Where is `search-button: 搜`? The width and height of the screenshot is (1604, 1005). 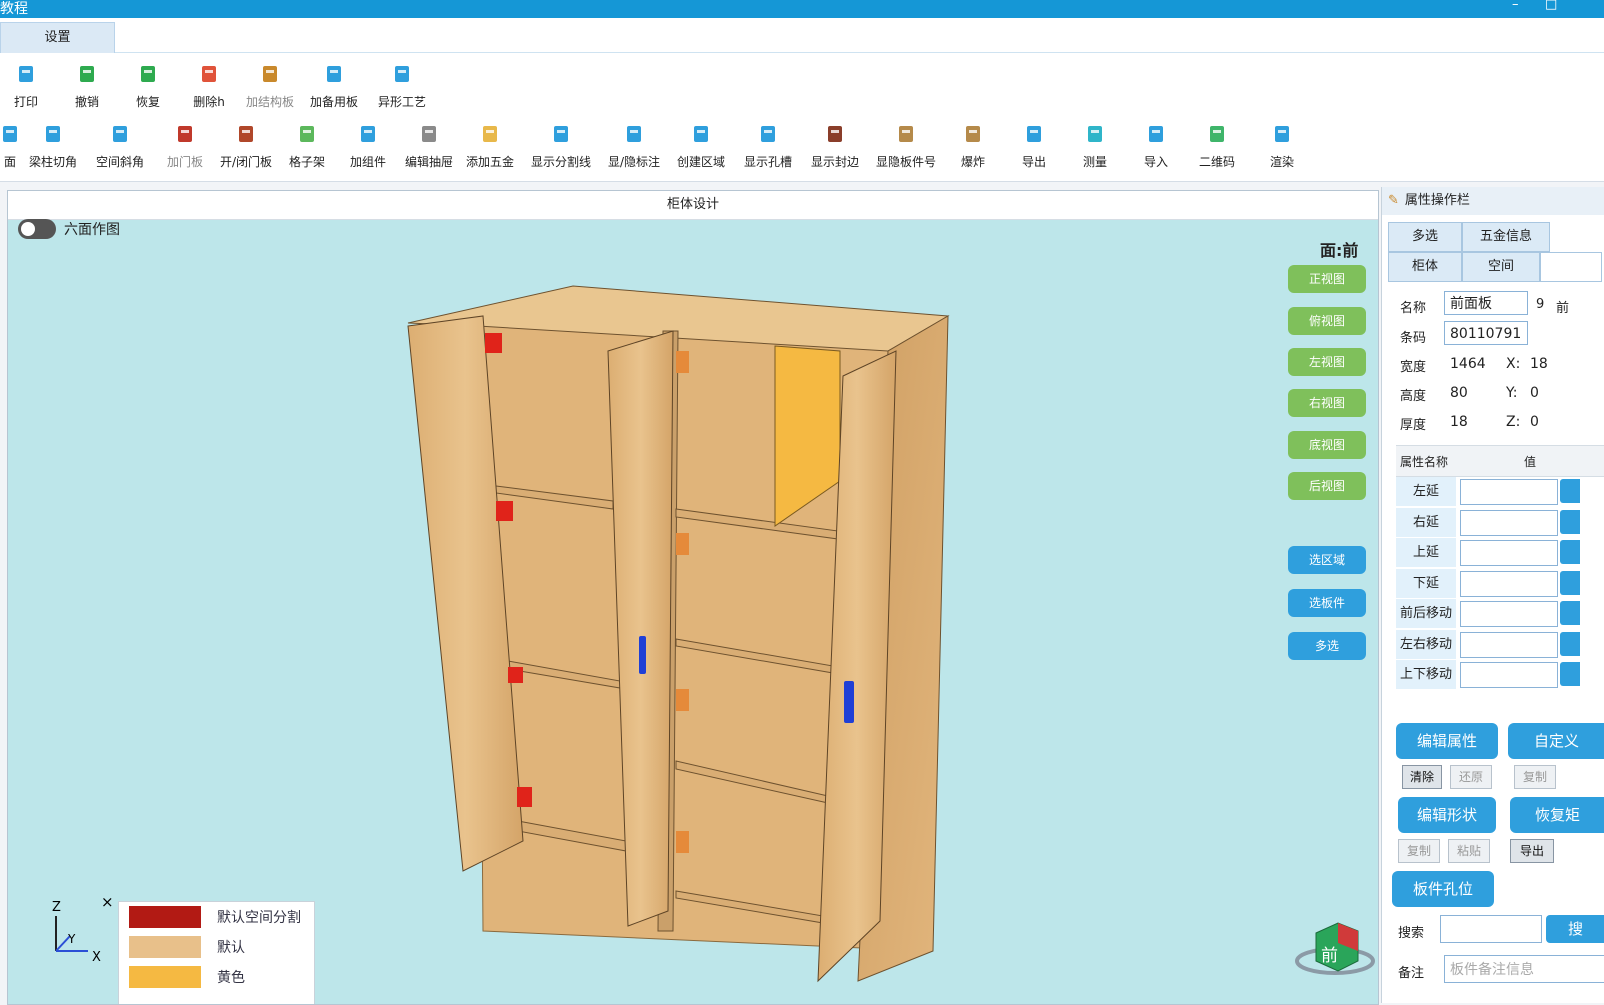 search-button: 搜 is located at coordinates (1575, 929).